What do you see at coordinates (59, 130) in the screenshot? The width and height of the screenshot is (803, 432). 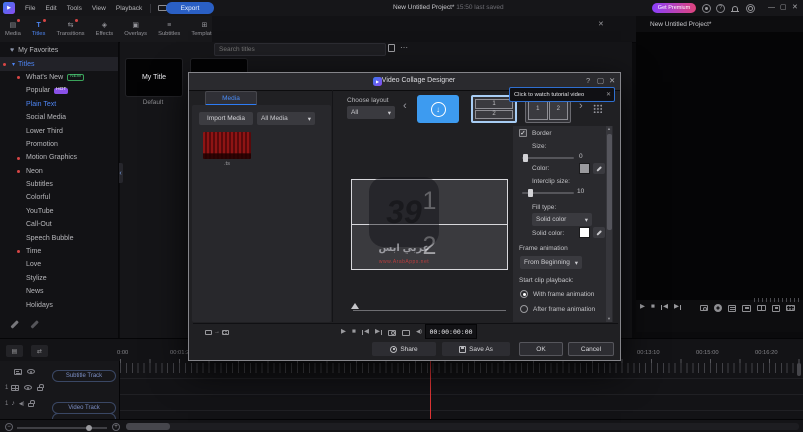 I see `sidebar-item-lower-third: Lower Third` at bounding box center [59, 130].